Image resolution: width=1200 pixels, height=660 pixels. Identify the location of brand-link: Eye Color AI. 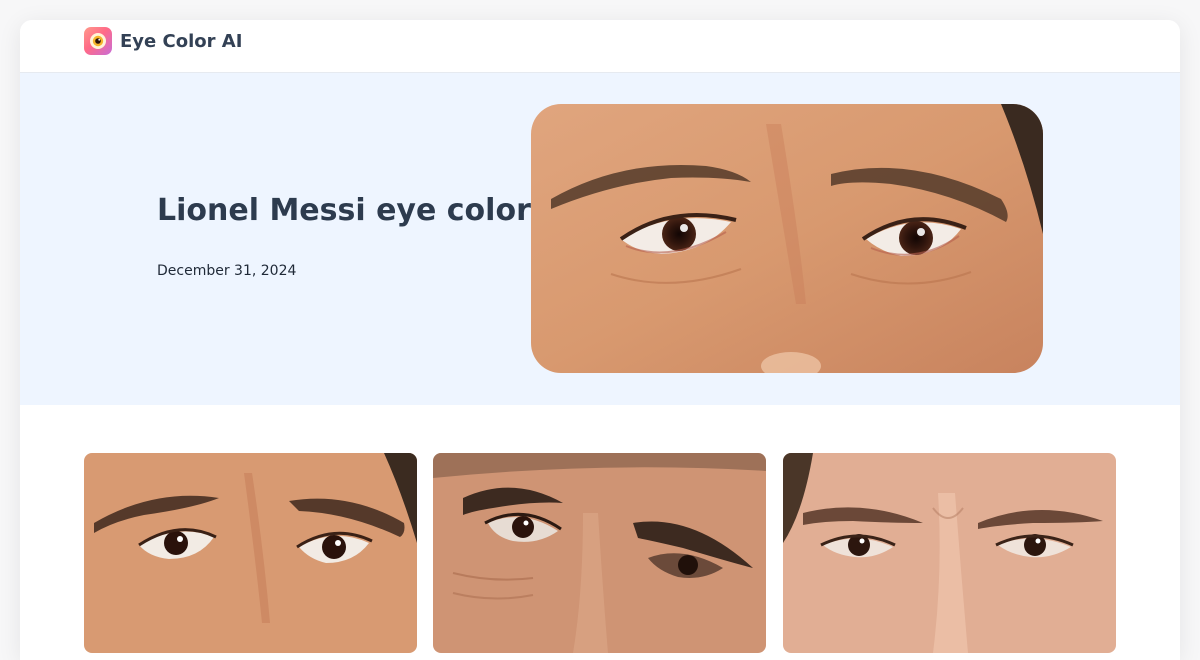
(163, 41).